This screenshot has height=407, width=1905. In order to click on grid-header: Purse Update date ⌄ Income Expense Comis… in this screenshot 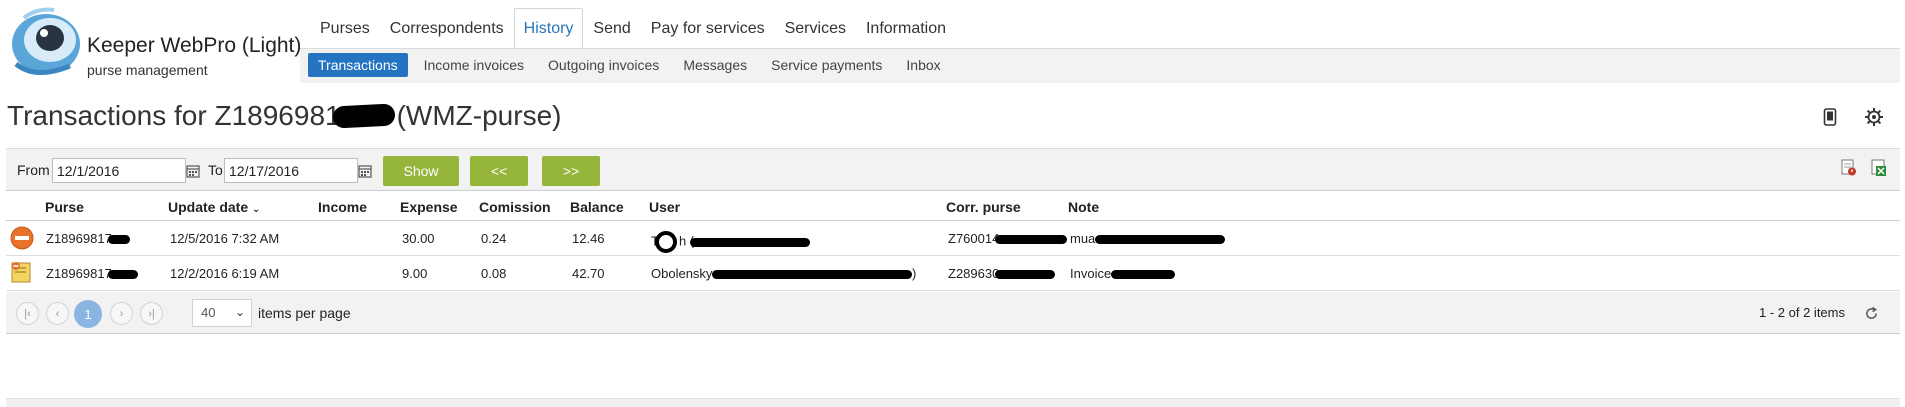, I will do `click(953, 206)`.